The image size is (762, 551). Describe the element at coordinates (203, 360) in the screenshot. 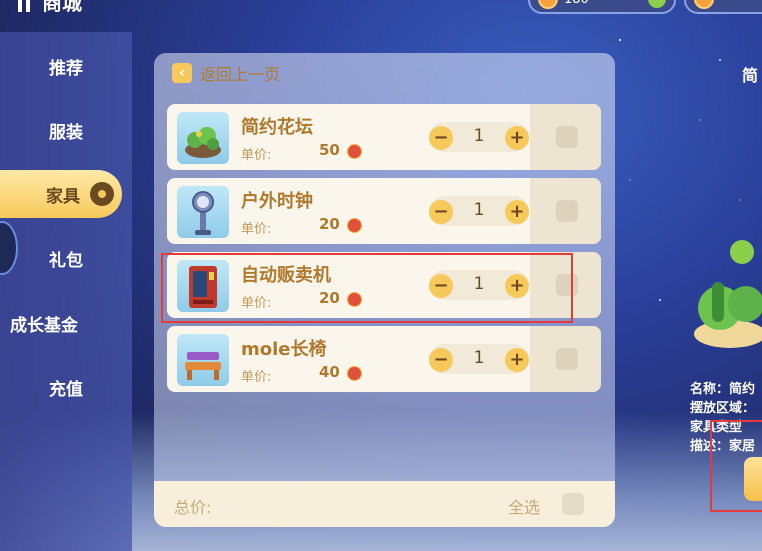

I see `mole-bench-thumbnail` at that location.